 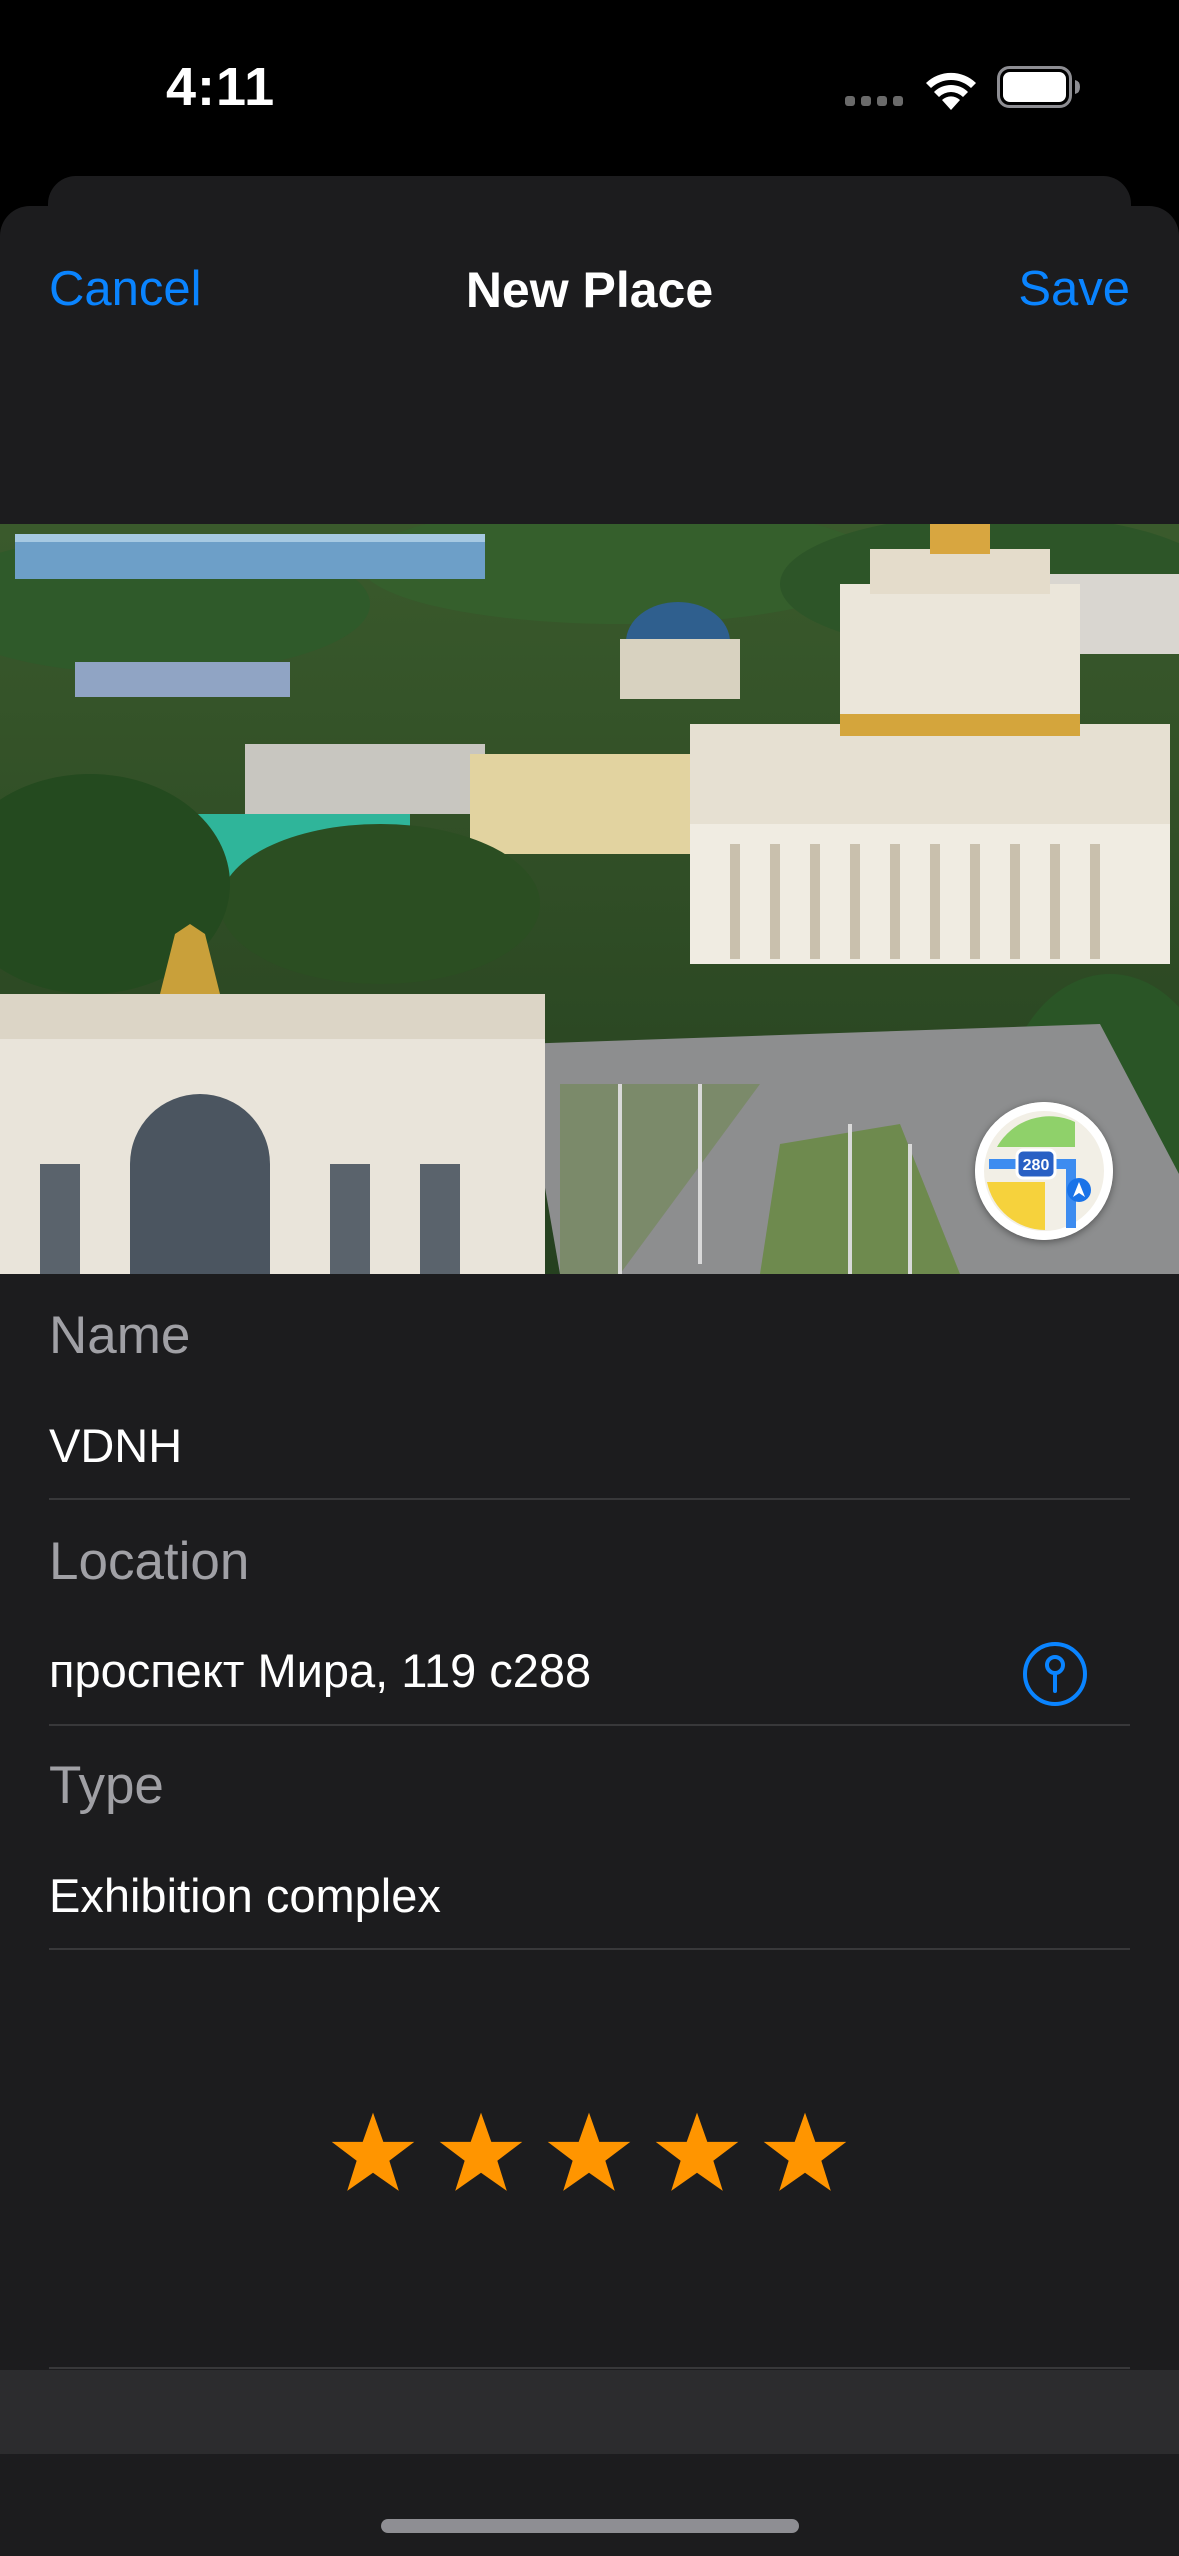 What do you see at coordinates (245, 1895) in the screenshot?
I see `type-field: Exhibition complex` at bounding box center [245, 1895].